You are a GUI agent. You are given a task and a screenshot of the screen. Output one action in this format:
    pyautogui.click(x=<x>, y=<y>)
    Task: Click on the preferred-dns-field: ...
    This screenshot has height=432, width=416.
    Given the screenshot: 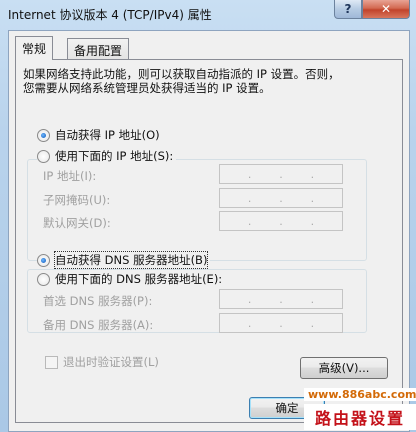 What is the action you would take?
    pyautogui.click(x=281, y=299)
    